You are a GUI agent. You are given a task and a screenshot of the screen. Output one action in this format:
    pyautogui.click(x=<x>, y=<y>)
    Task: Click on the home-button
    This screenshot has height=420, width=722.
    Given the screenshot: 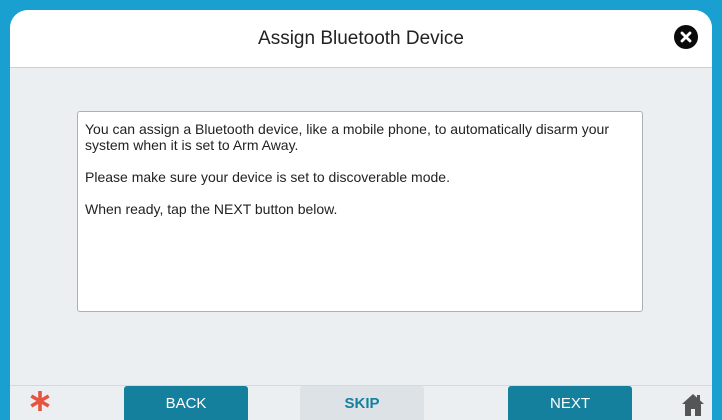 What is the action you would take?
    pyautogui.click(x=693, y=405)
    